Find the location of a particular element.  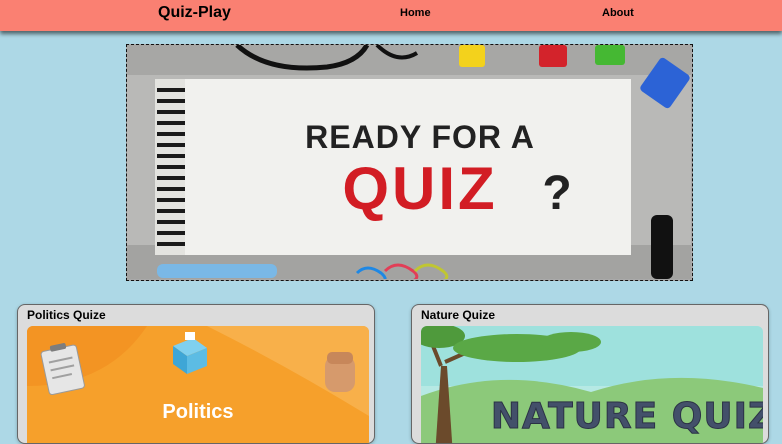

hero-text-quiz: QUIZ is located at coordinates (419, 188).